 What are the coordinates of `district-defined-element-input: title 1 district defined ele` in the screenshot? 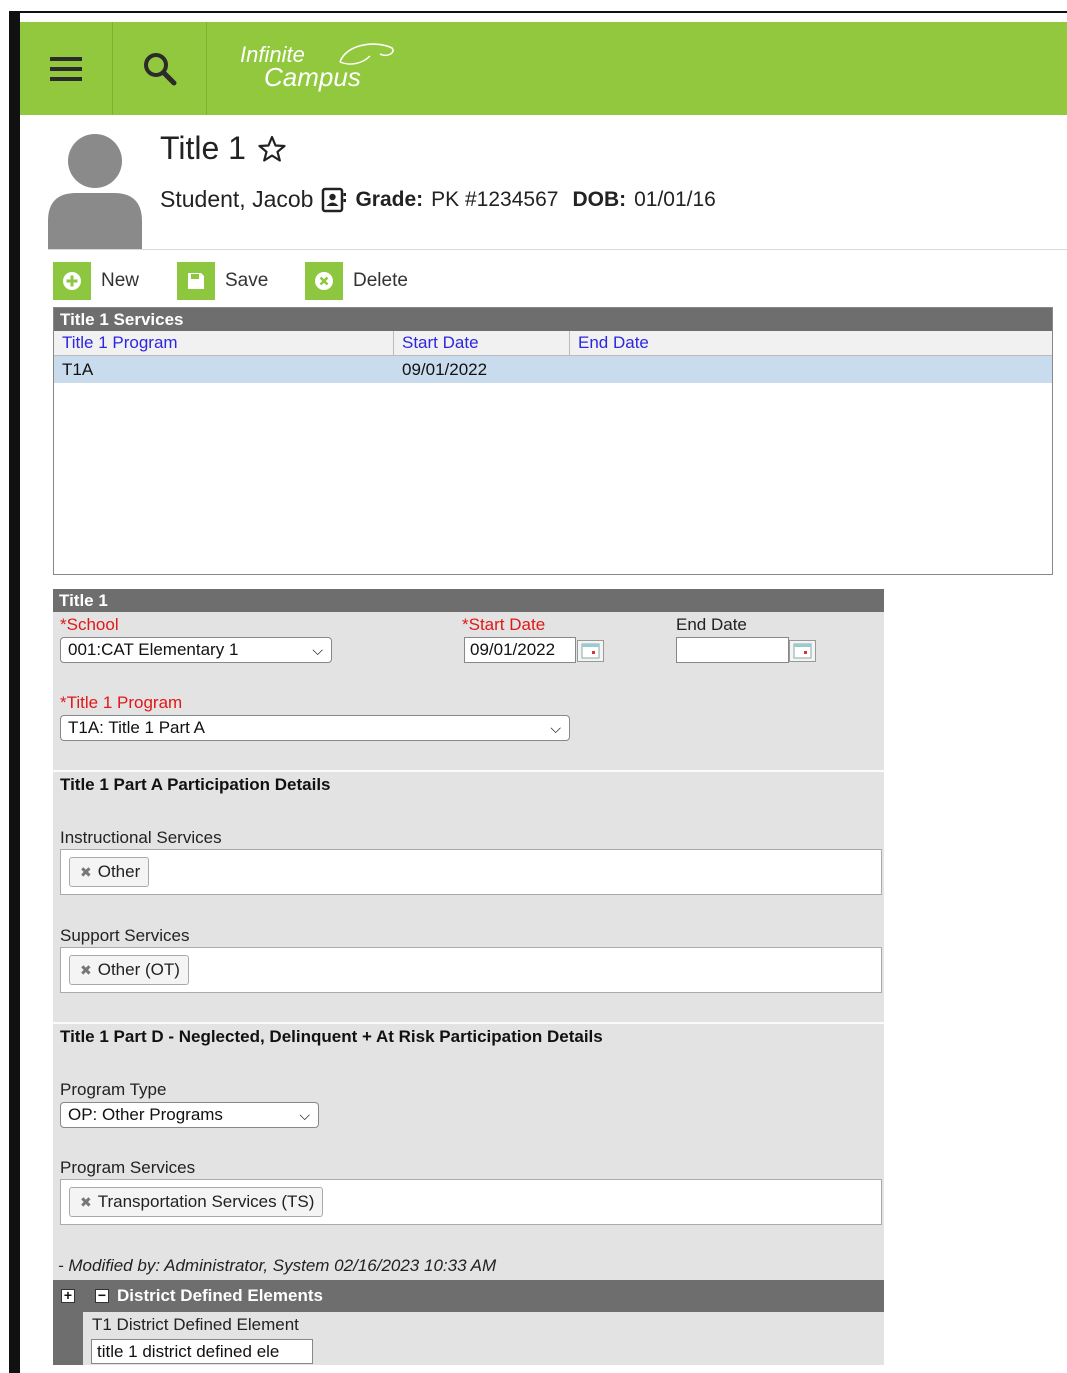 It's located at (202, 1351).